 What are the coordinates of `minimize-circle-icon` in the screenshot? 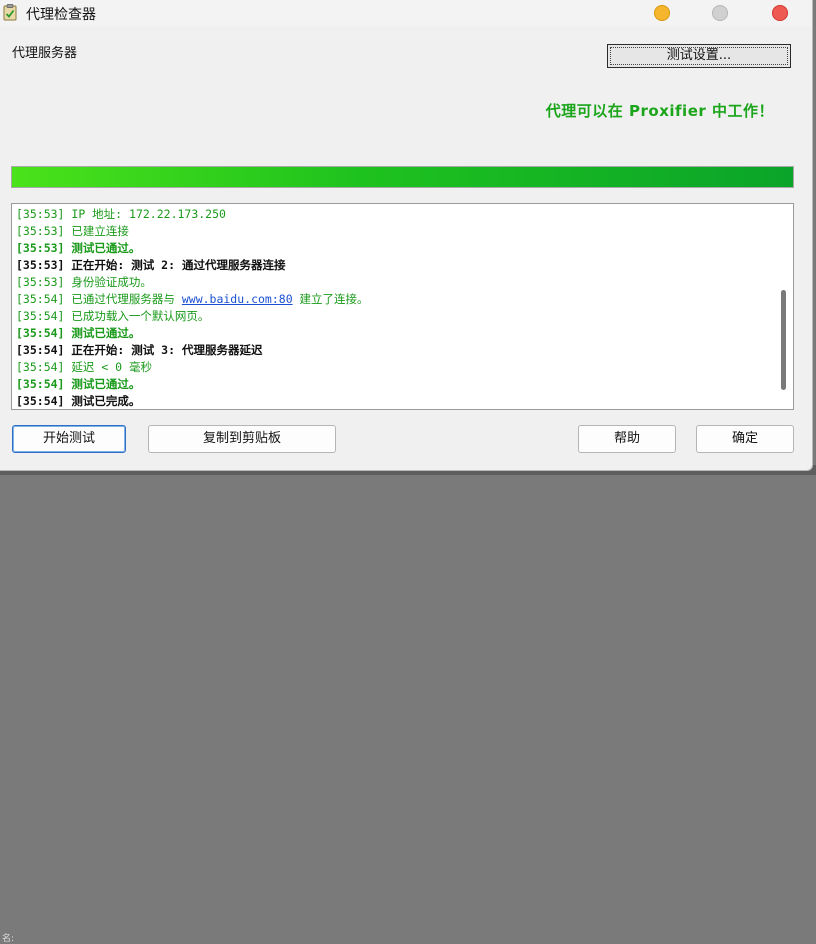 It's located at (662, 13).